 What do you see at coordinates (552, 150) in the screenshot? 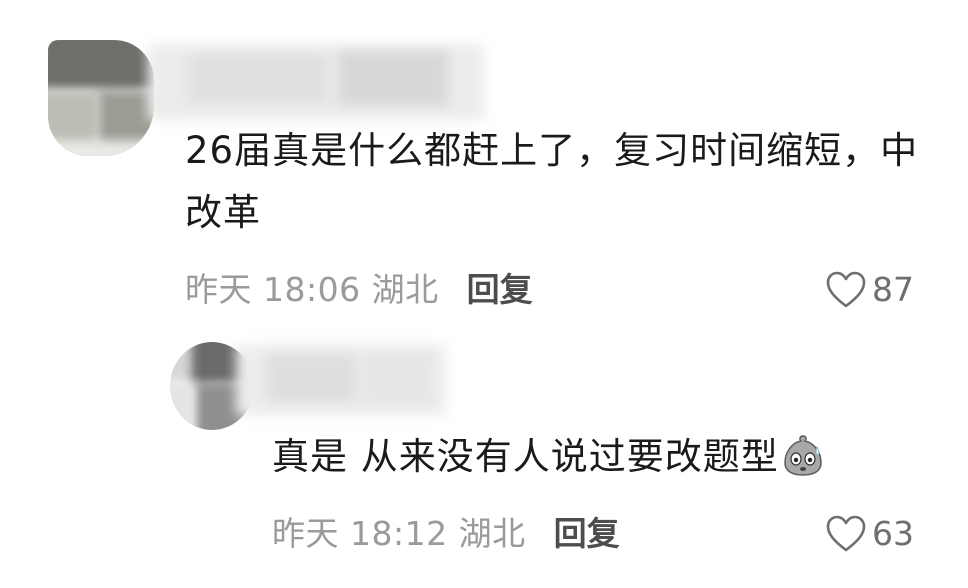
I see `comment-text: 26届真是什么都赶上了，复习时间缩短，中` at bounding box center [552, 150].